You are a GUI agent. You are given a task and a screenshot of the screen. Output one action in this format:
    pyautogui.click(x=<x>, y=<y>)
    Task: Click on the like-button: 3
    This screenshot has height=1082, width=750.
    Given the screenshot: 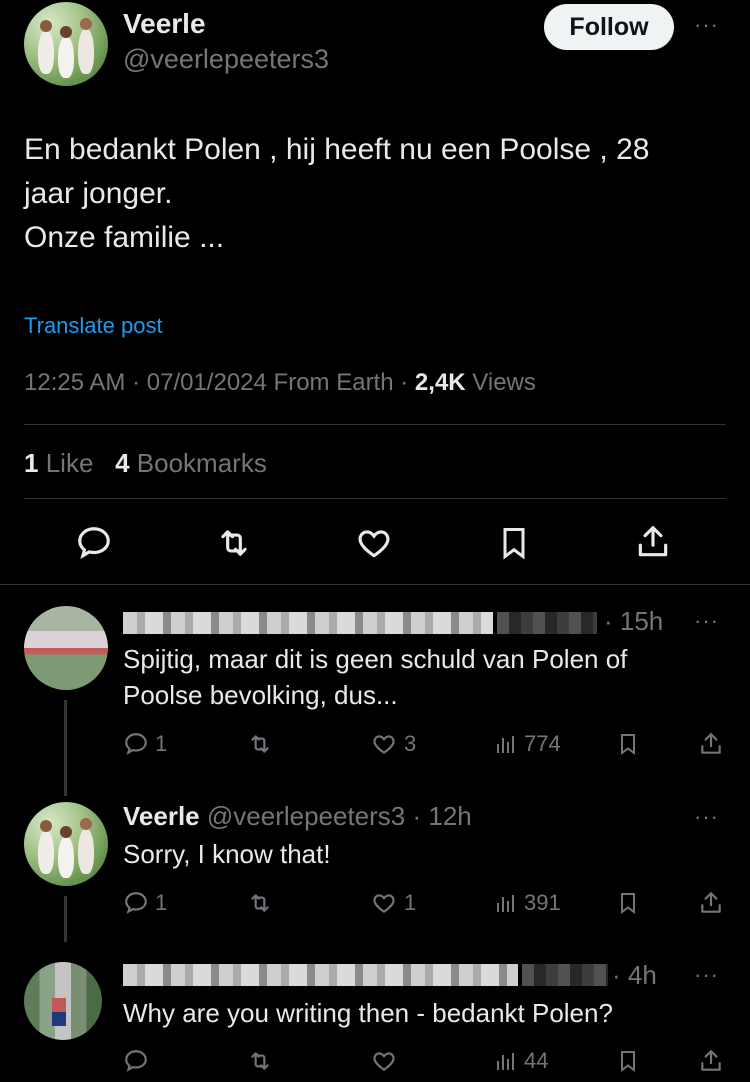 What is the action you would take?
    pyautogui.click(x=393, y=744)
    